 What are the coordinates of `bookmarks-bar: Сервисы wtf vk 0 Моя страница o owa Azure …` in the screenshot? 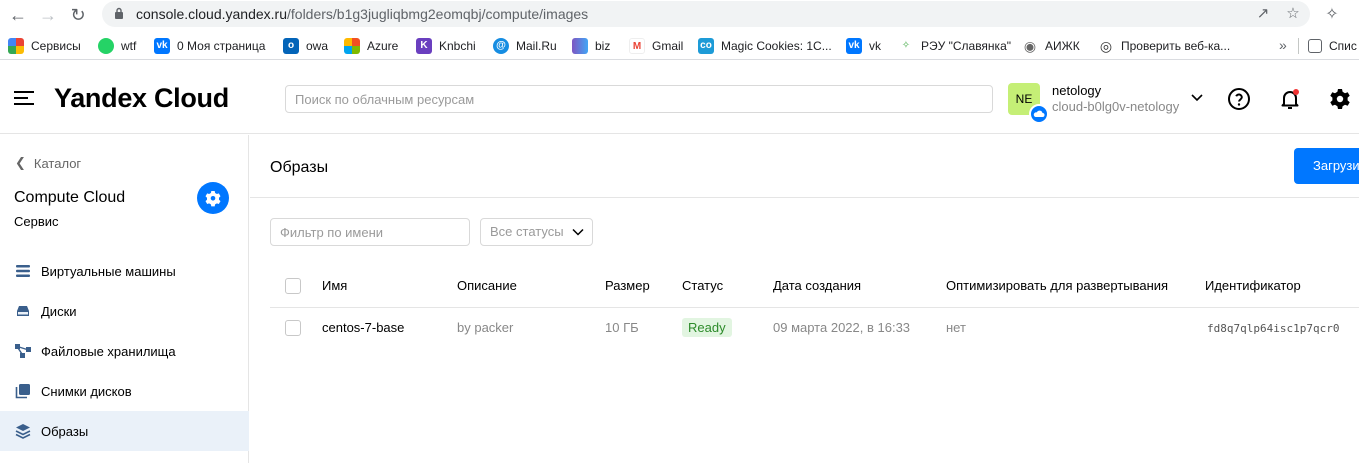 It's located at (679, 45).